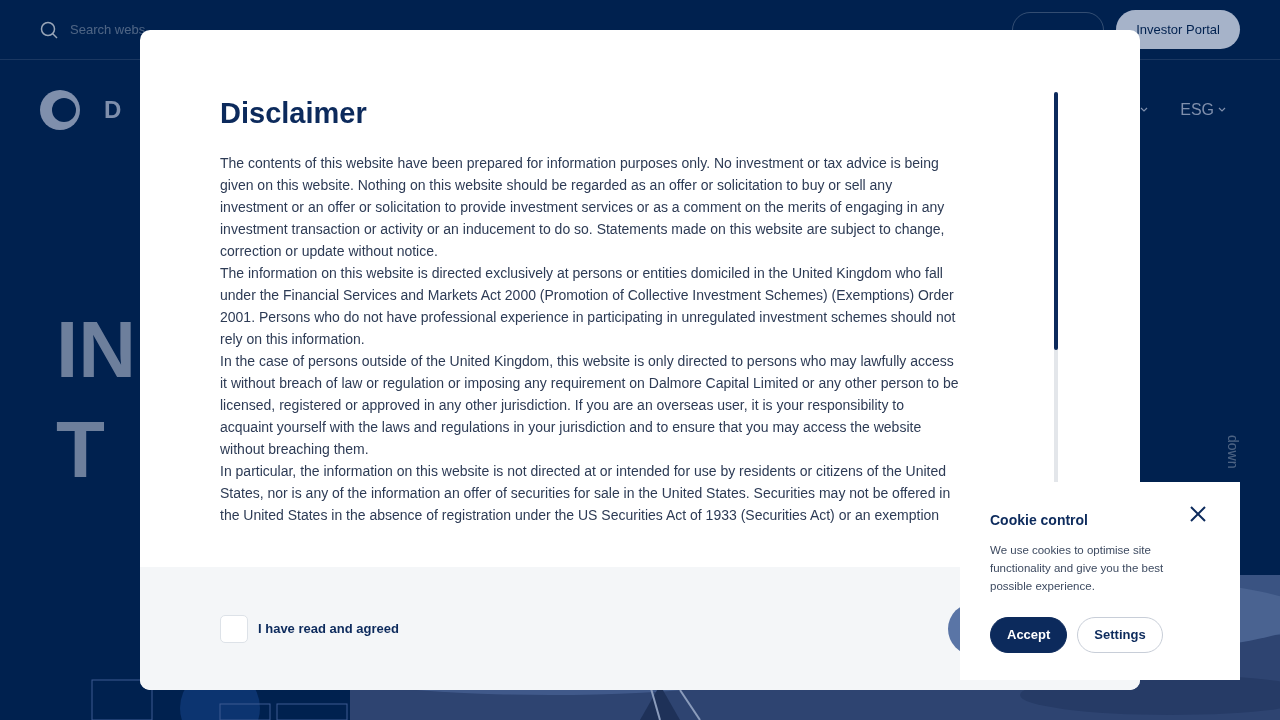 The image size is (1280, 720). I want to click on disclaimer-paragraph: The contents of this website have been prepared for information purposes only. No investment or tax advice is being given on this website. Nothing on this website should be regarded as an offer or solicitation to buy or sell any investment or an offer or solicitation to provide investment services or as a comment on the merits of engaging in any investment transaction or activity or an inducement to do so. Statements made on this website are subject to change, correction or update without notice., so click(583, 207).